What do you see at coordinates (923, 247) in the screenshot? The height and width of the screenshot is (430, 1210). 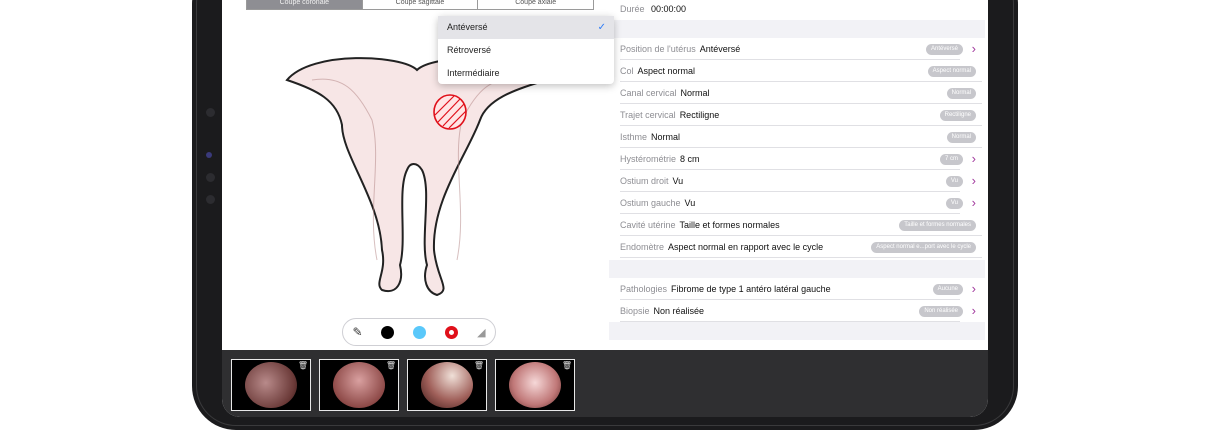 I see `row-default-pill: Aspect normal e...port avec le cycle` at bounding box center [923, 247].